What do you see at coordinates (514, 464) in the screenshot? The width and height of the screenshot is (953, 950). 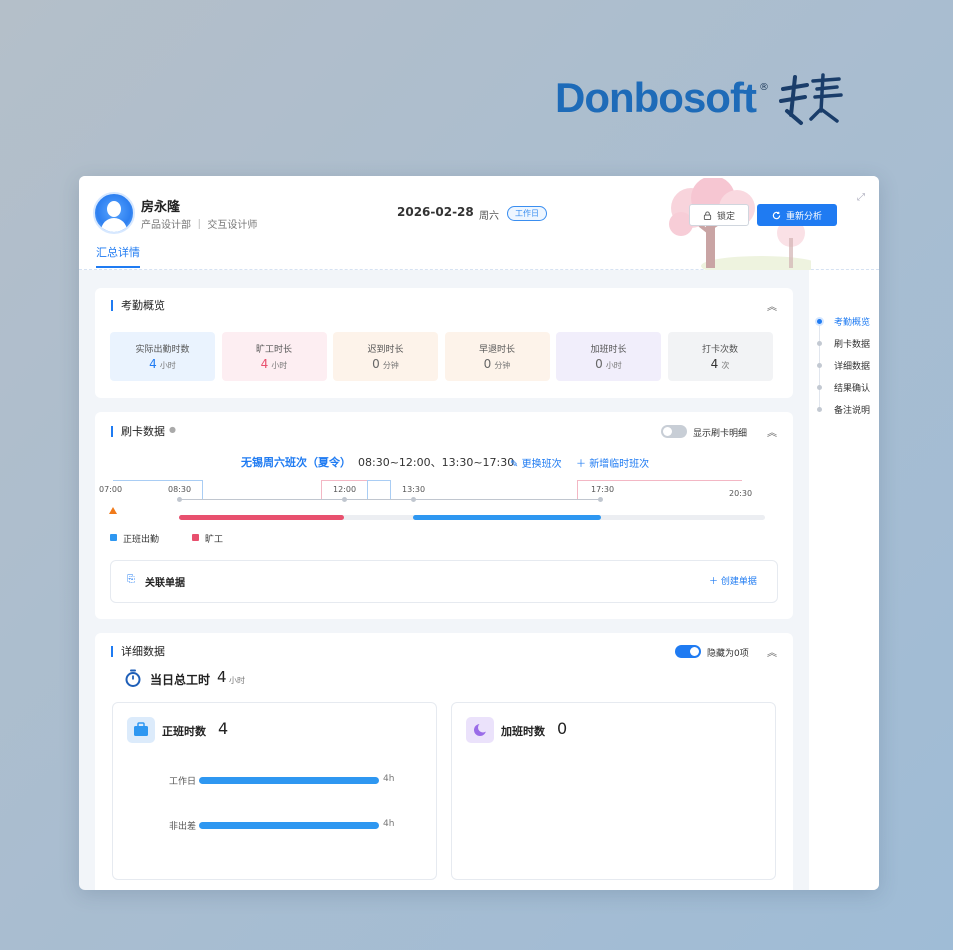 I see `edit-icon: ✎` at bounding box center [514, 464].